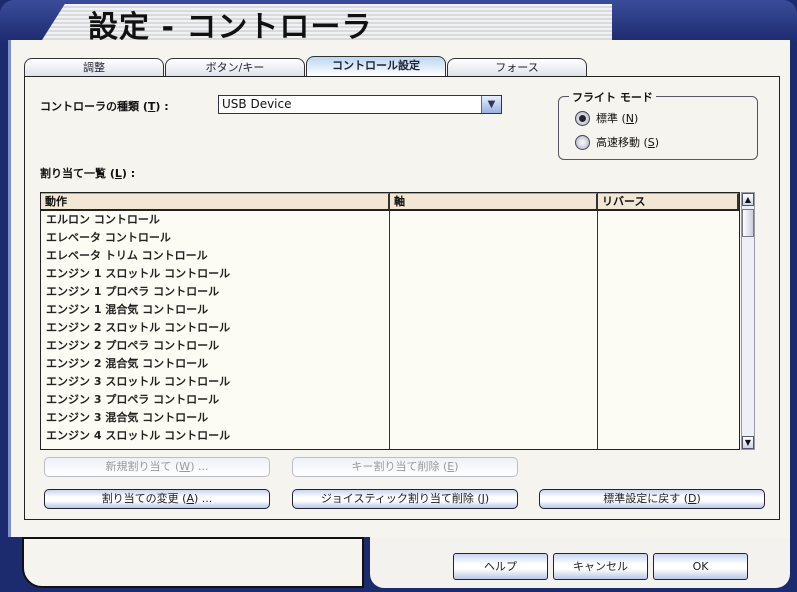 The height and width of the screenshot is (592, 797). Describe the element at coordinates (88, 173) in the screenshot. I see `assignment-list-label: 割り当て一覧 (L) :` at that location.